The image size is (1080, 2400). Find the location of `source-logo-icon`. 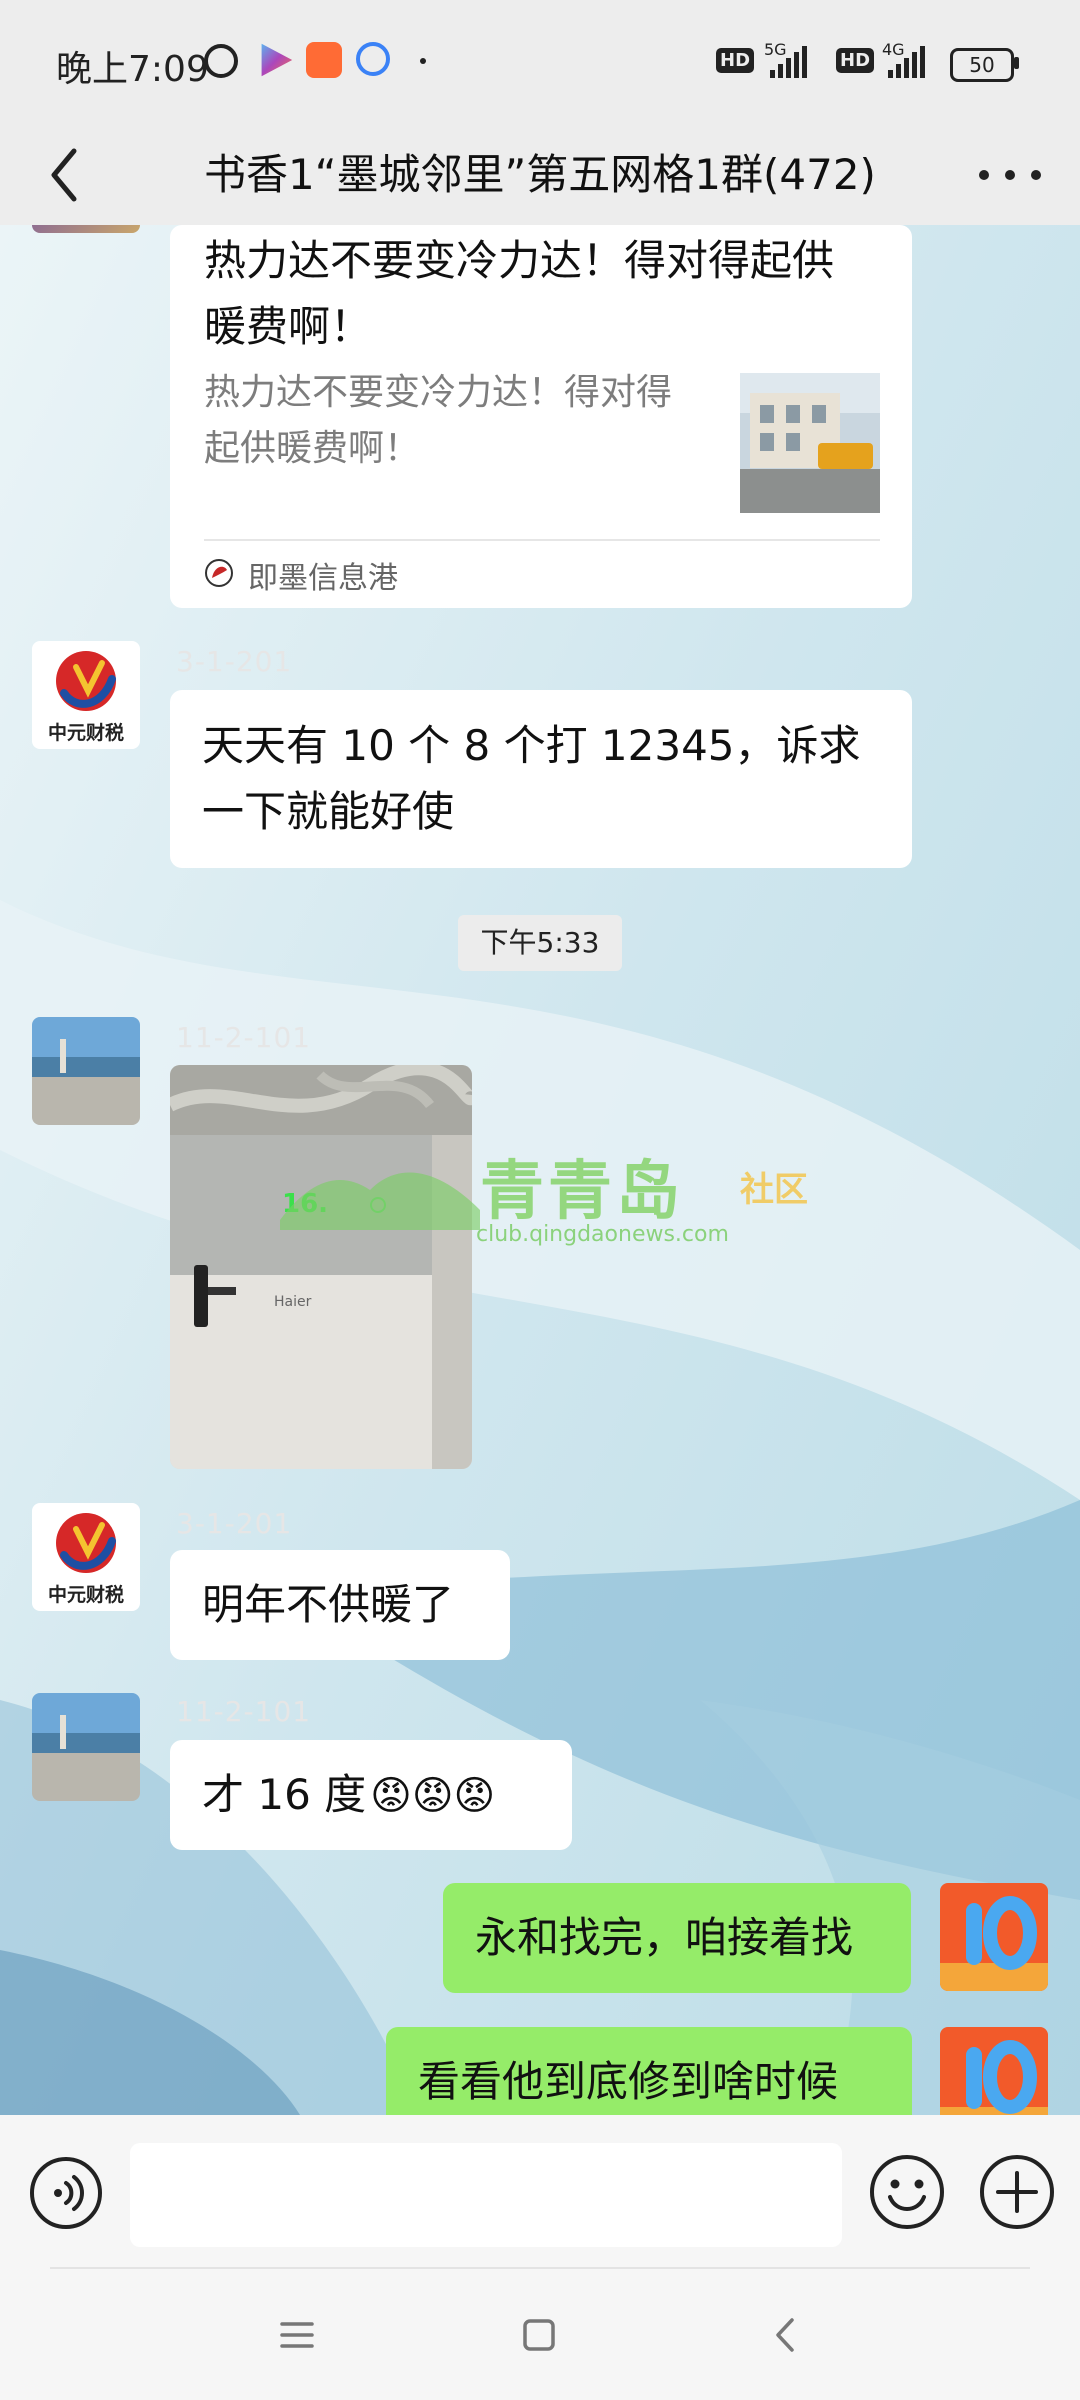

source-logo-icon is located at coordinates (219, 573).